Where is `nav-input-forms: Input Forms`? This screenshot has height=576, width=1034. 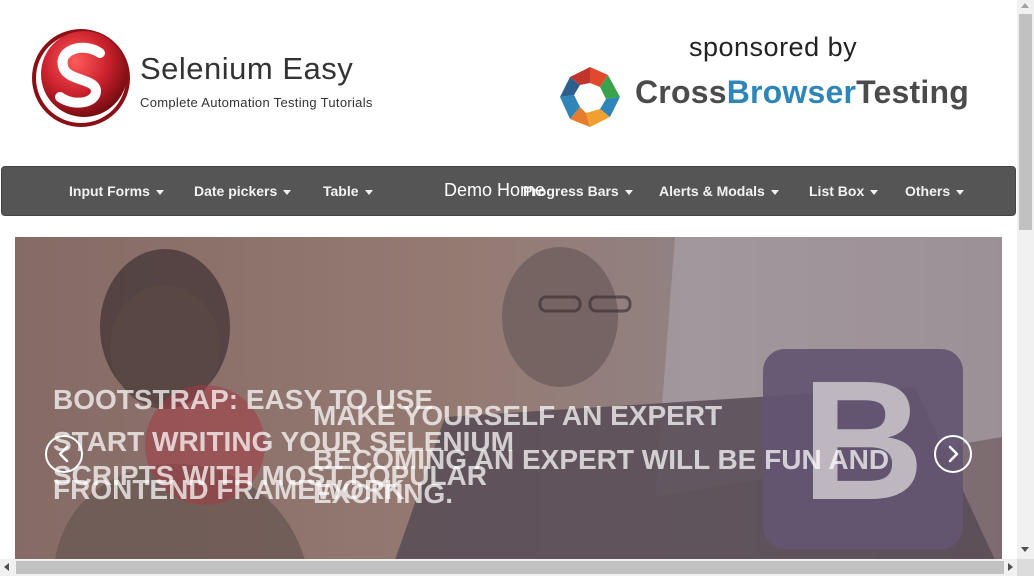
nav-input-forms: Input Forms is located at coordinates (116, 191).